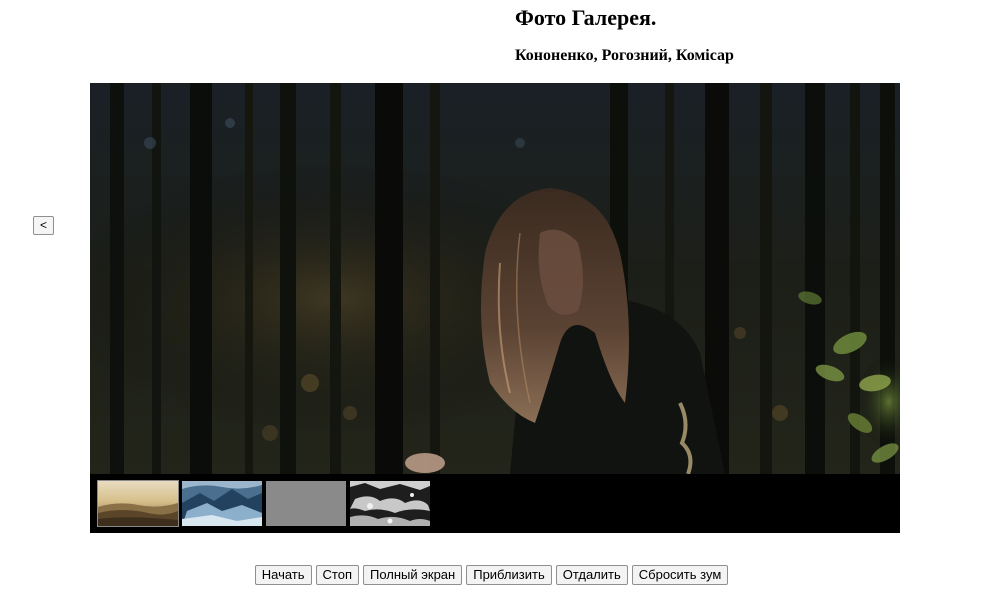 This screenshot has height=605, width=983. Describe the element at coordinates (591, 575) in the screenshot. I see `zoom-out-button: Отдалить` at that location.